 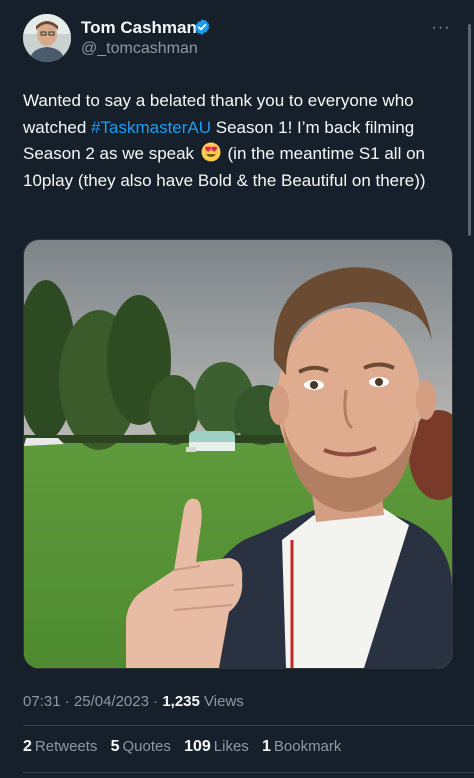 What do you see at coordinates (202, 27) in the screenshot?
I see `verified-badge-icon` at bounding box center [202, 27].